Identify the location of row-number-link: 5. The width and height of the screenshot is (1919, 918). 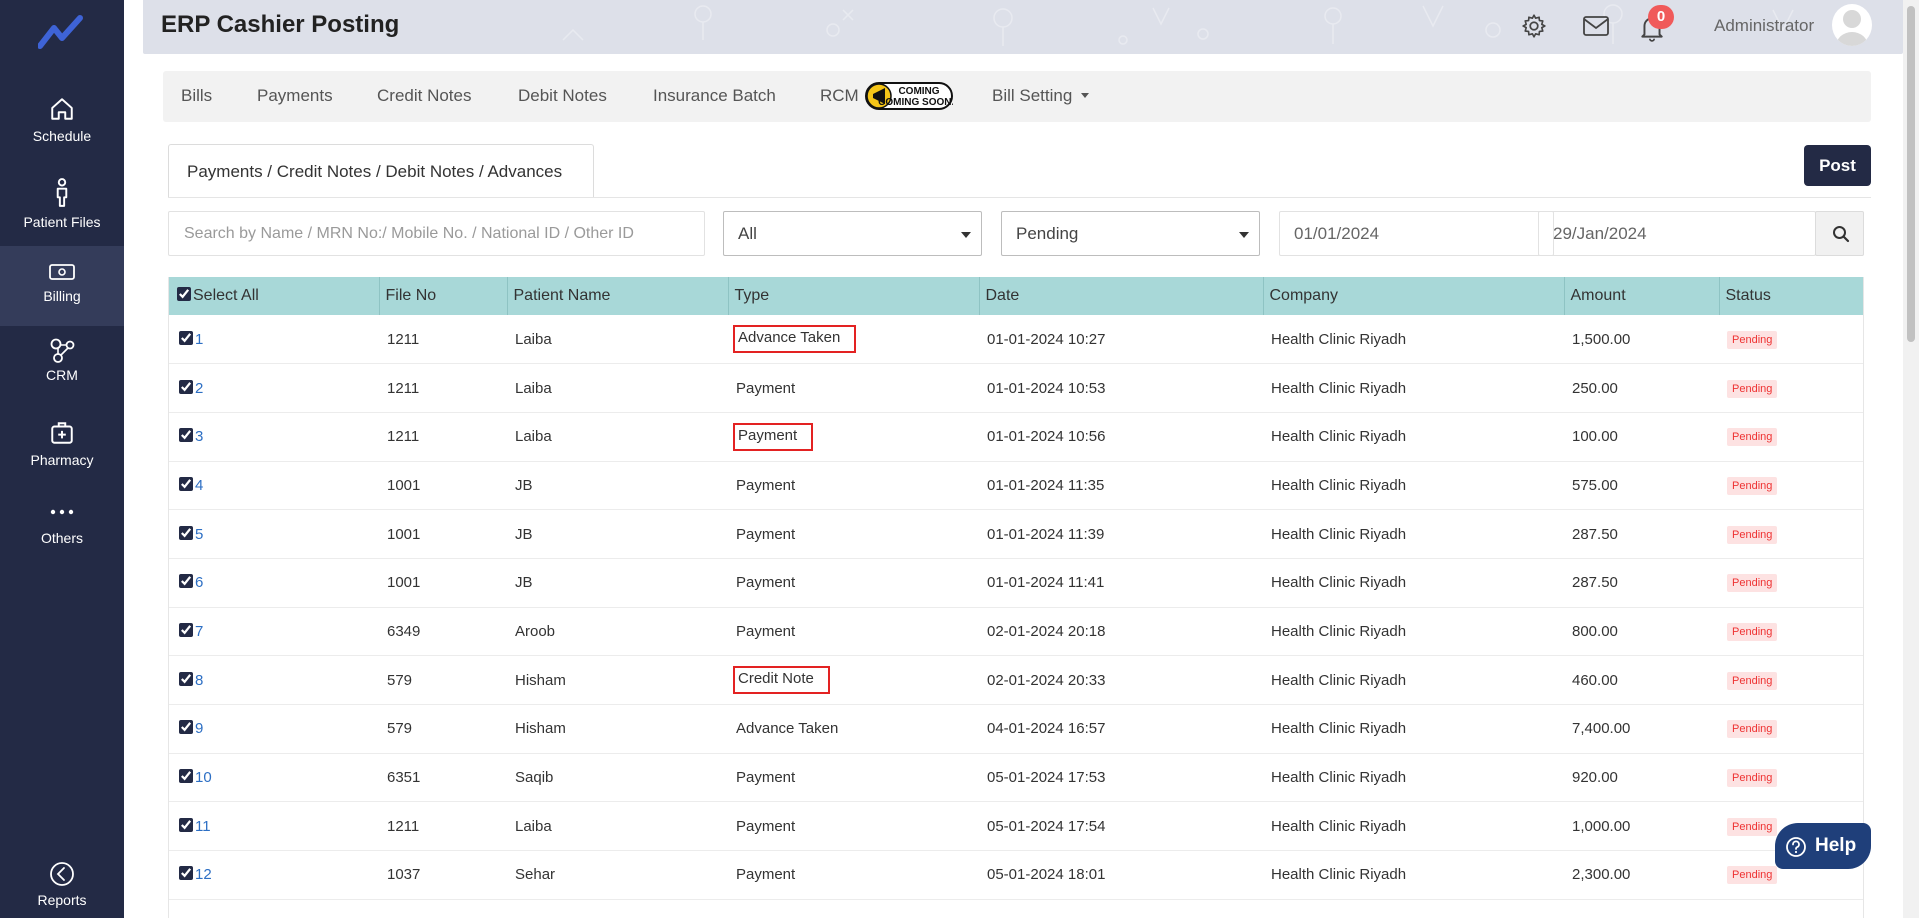
(199, 534).